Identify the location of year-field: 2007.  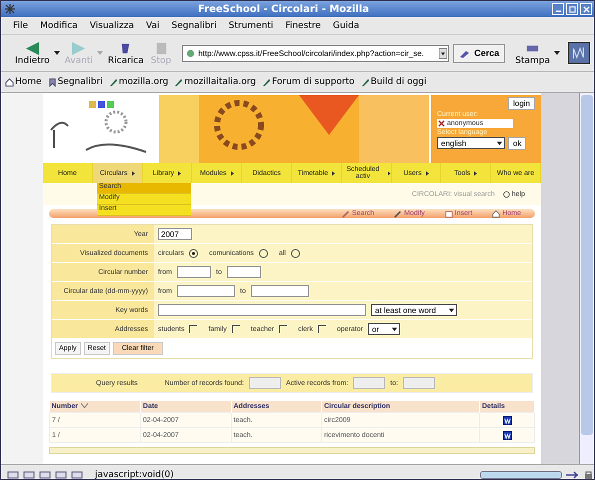
(175, 234).